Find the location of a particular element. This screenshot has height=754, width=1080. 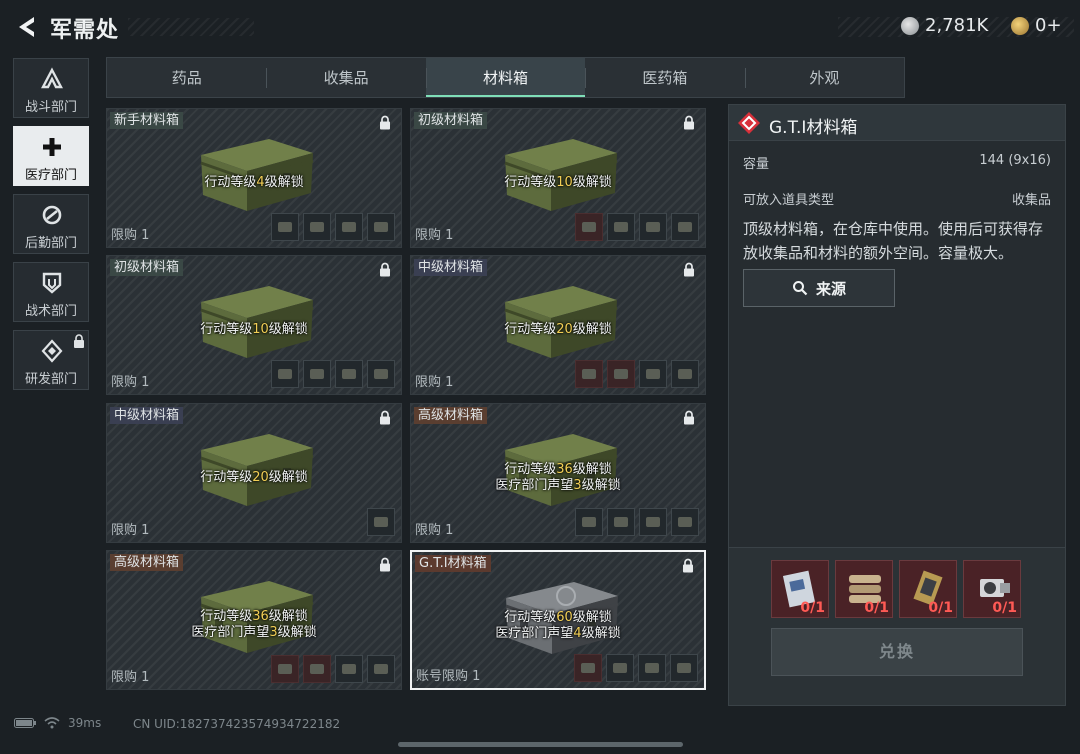

sidebar-item-research: 研发部门 is located at coordinates (51, 360).